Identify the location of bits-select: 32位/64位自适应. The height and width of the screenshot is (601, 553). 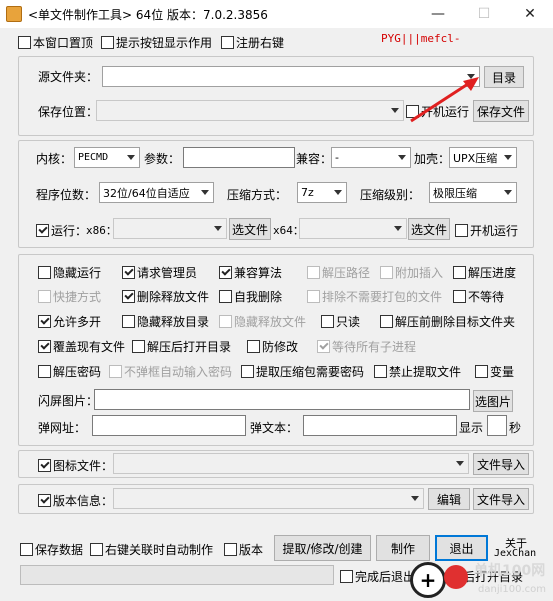
(156, 192).